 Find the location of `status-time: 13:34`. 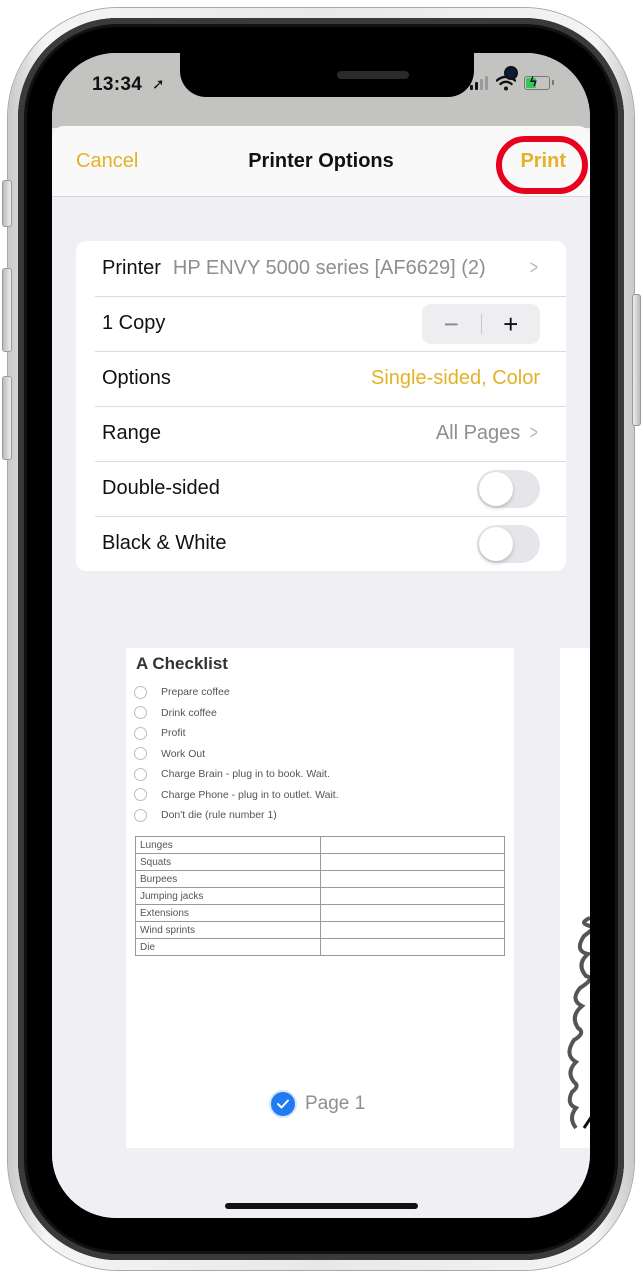

status-time: 13:34 is located at coordinates (117, 84).